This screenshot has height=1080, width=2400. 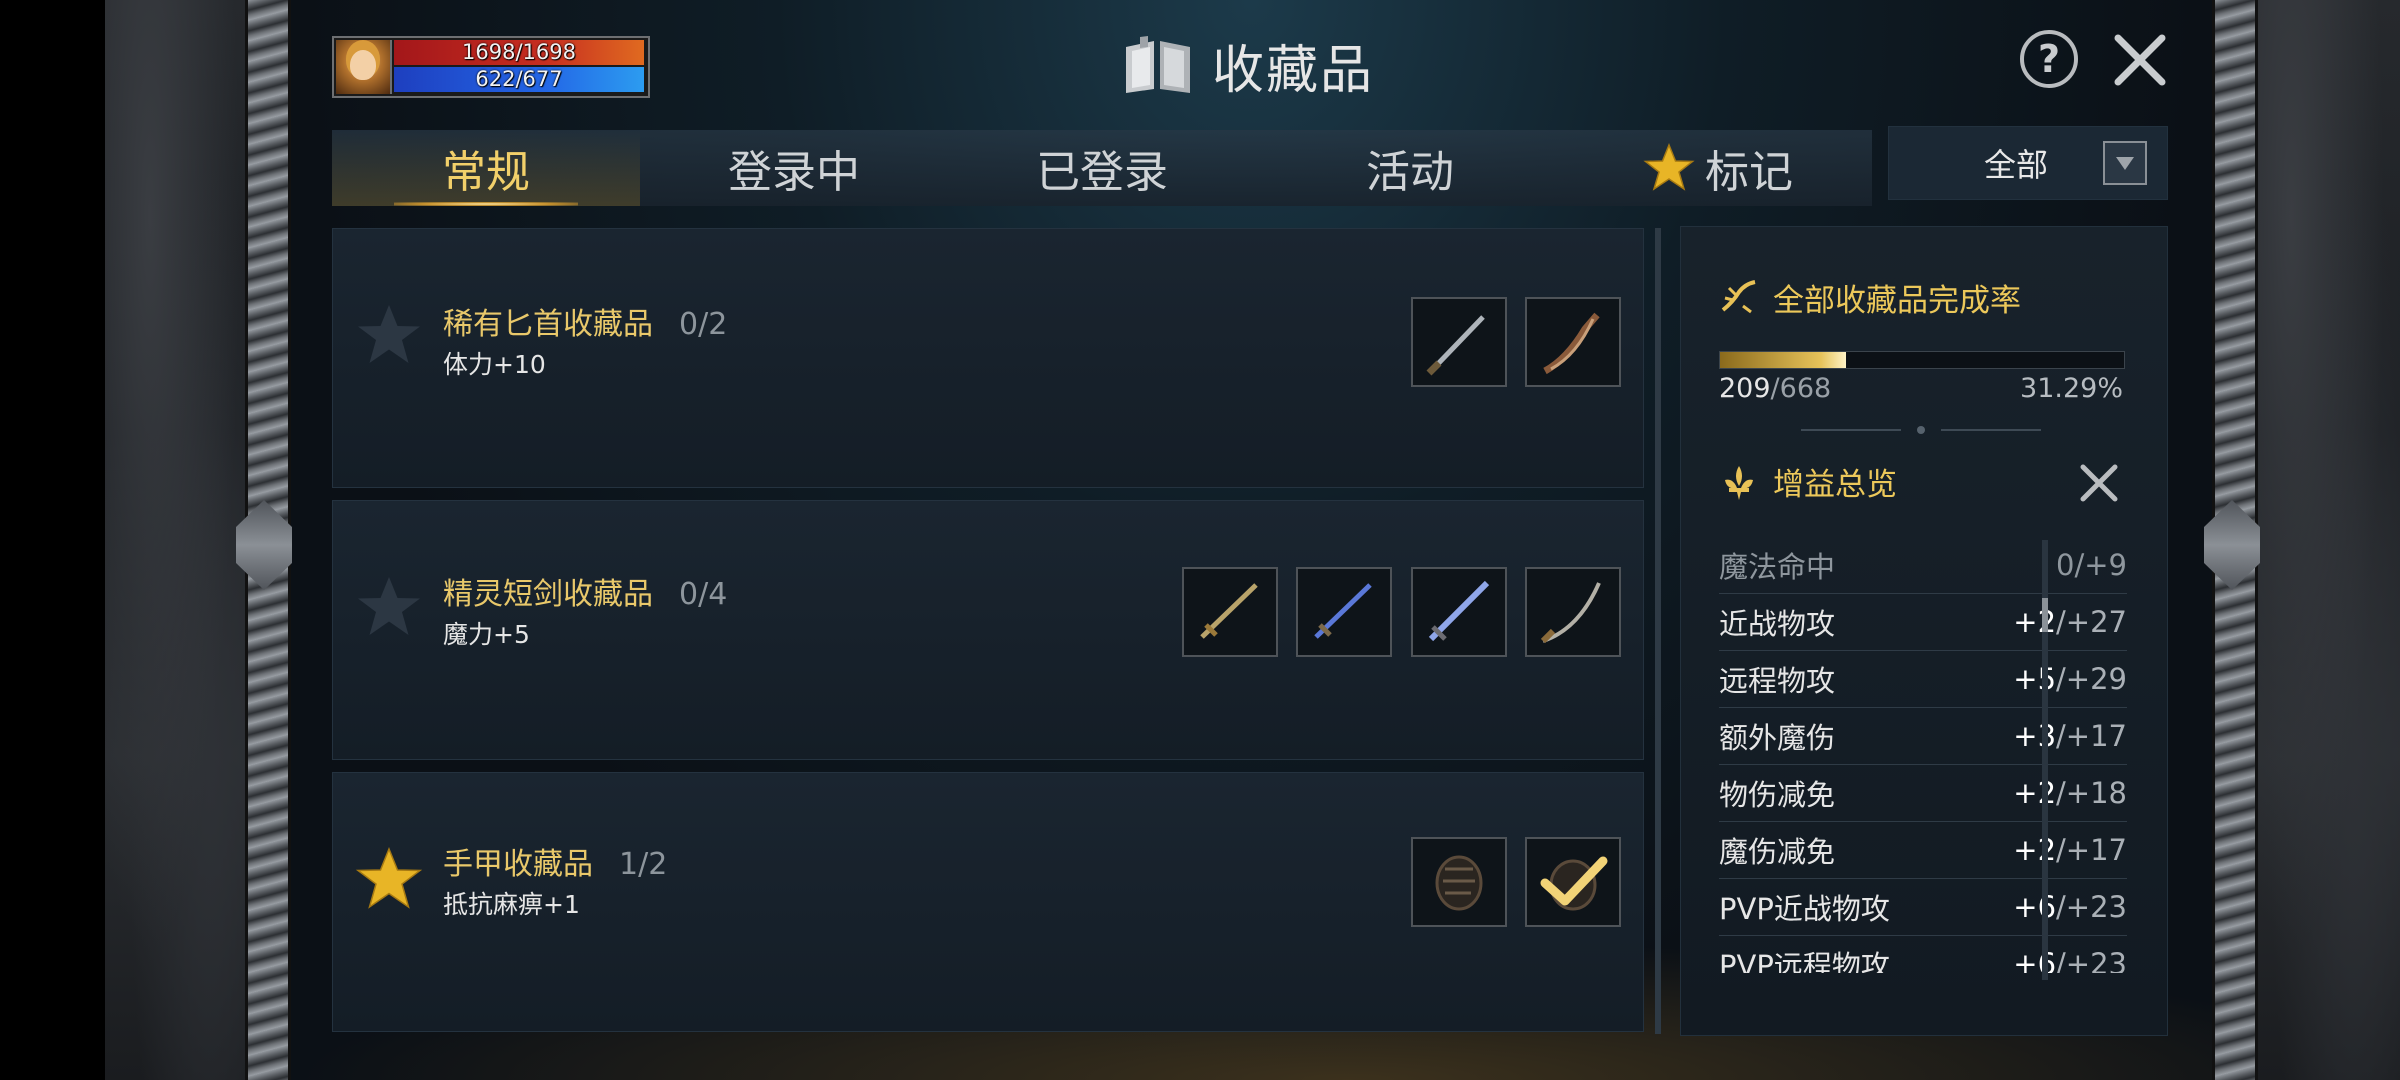 What do you see at coordinates (2091, 622) in the screenshot?
I see `buff-max: /+27` at bounding box center [2091, 622].